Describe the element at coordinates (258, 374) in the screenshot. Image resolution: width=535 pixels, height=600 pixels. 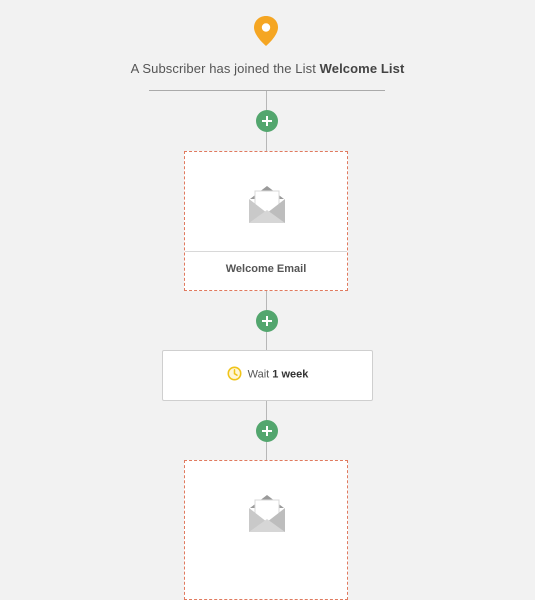
I see `wait-prefix: Wait` at that location.